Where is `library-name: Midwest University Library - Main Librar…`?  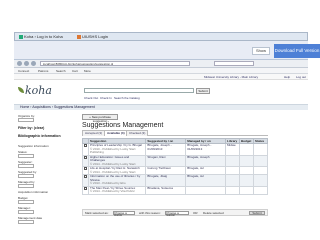
library-name: Midwest University Library - Main Librar… is located at coordinates (231, 77).